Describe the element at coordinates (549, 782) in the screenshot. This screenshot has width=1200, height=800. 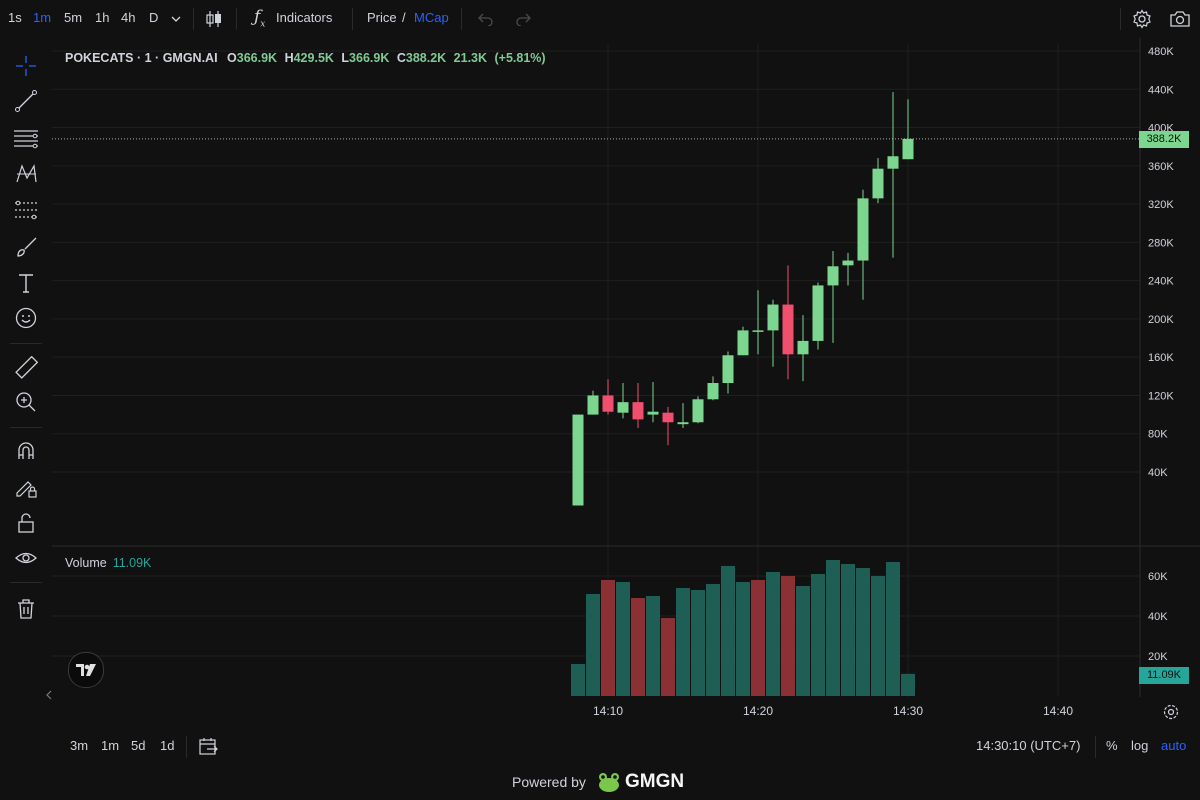
I see `powered-by-label: Powered by` at that location.